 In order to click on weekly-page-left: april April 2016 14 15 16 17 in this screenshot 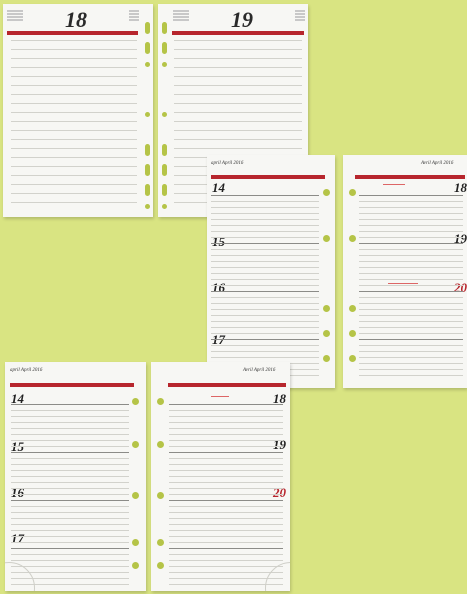, I will do `click(271, 271)`.